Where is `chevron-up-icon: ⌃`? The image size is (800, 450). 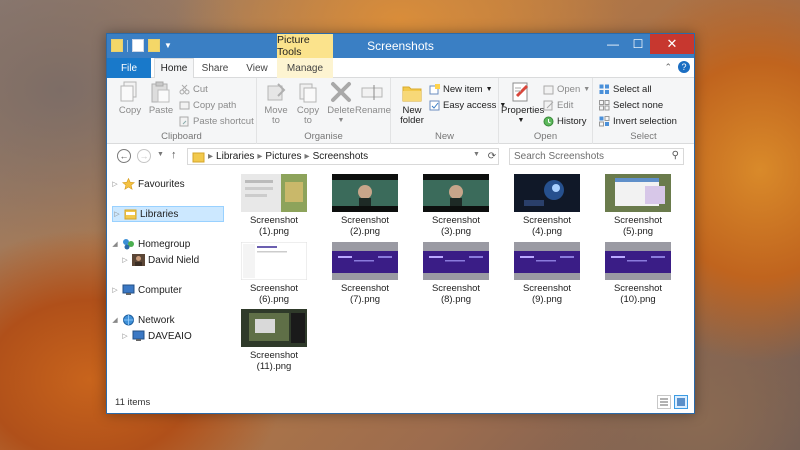 chevron-up-icon: ⌃ is located at coordinates (668, 67).